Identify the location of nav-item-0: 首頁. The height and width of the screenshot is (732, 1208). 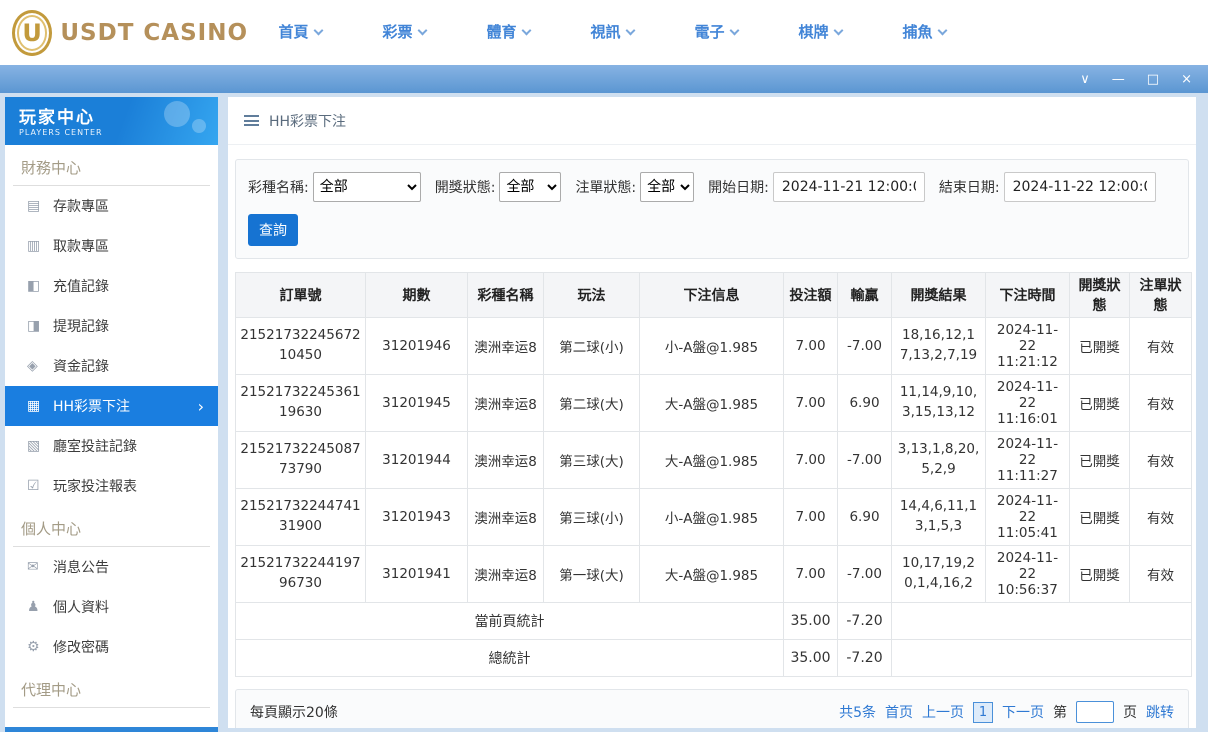
(300, 32).